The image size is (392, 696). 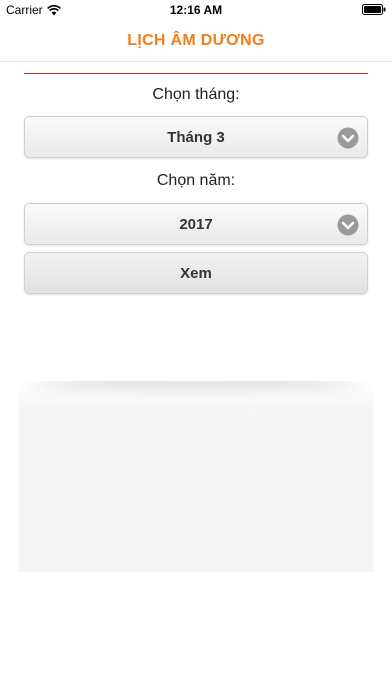 I want to click on status-time: 12:16 AM, so click(x=196, y=10).